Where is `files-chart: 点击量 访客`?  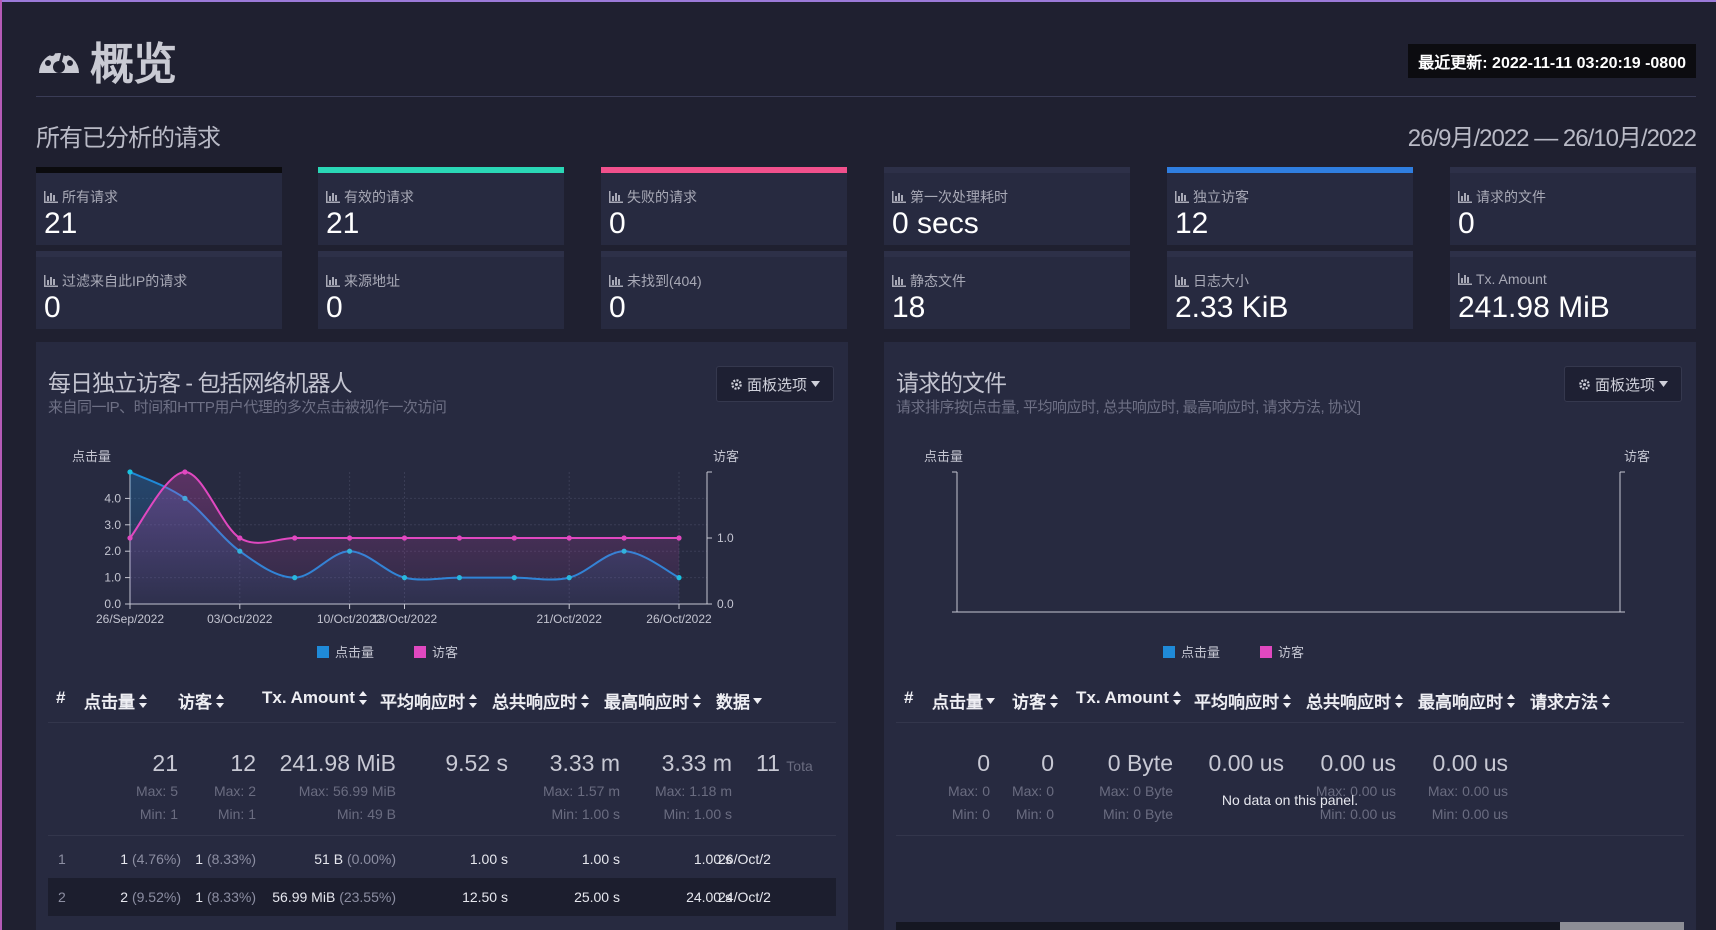
files-chart: 点击量 访客 is located at coordinates (1287, 531).